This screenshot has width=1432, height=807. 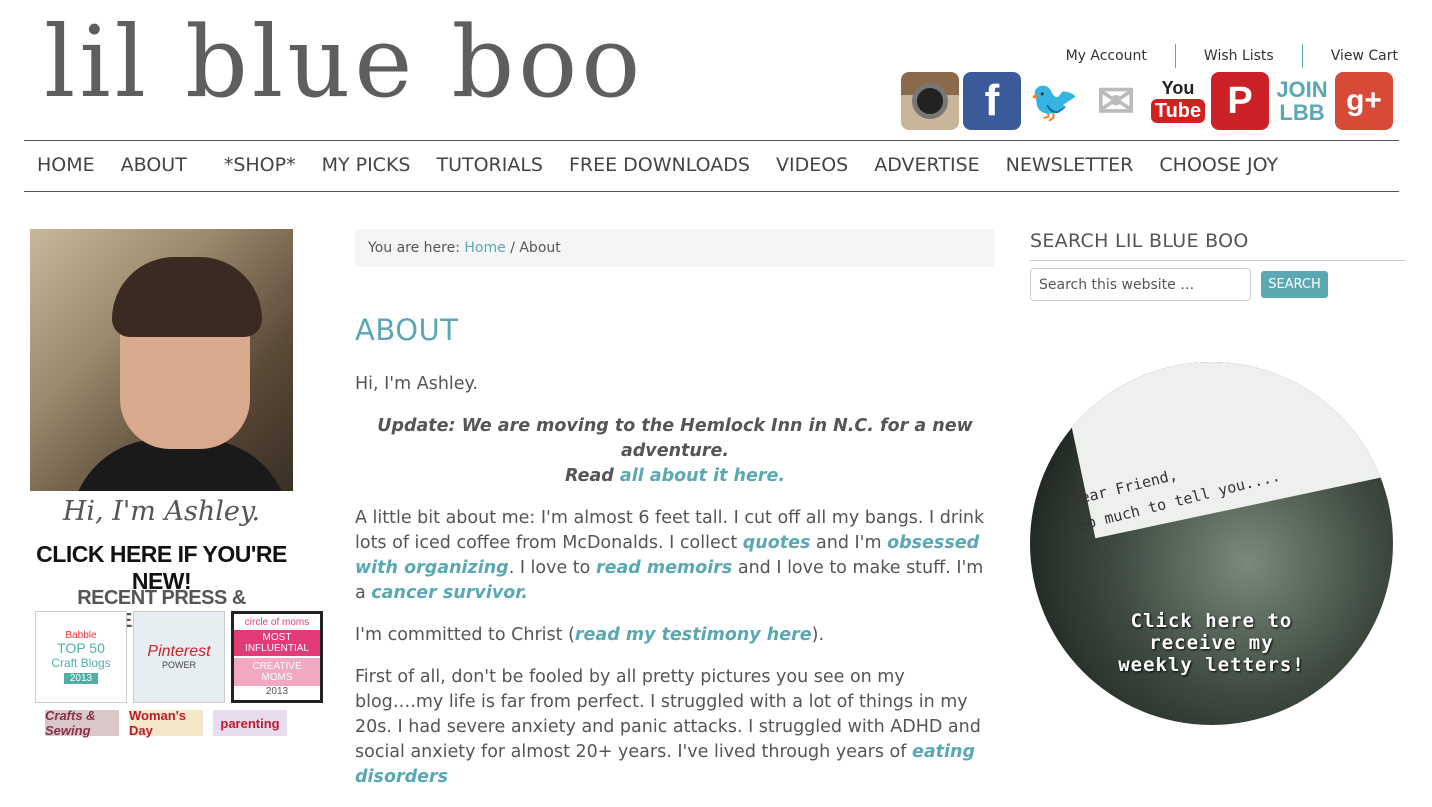 I want to click on youtube-tube: Tube, so click(x=1178, y=111).